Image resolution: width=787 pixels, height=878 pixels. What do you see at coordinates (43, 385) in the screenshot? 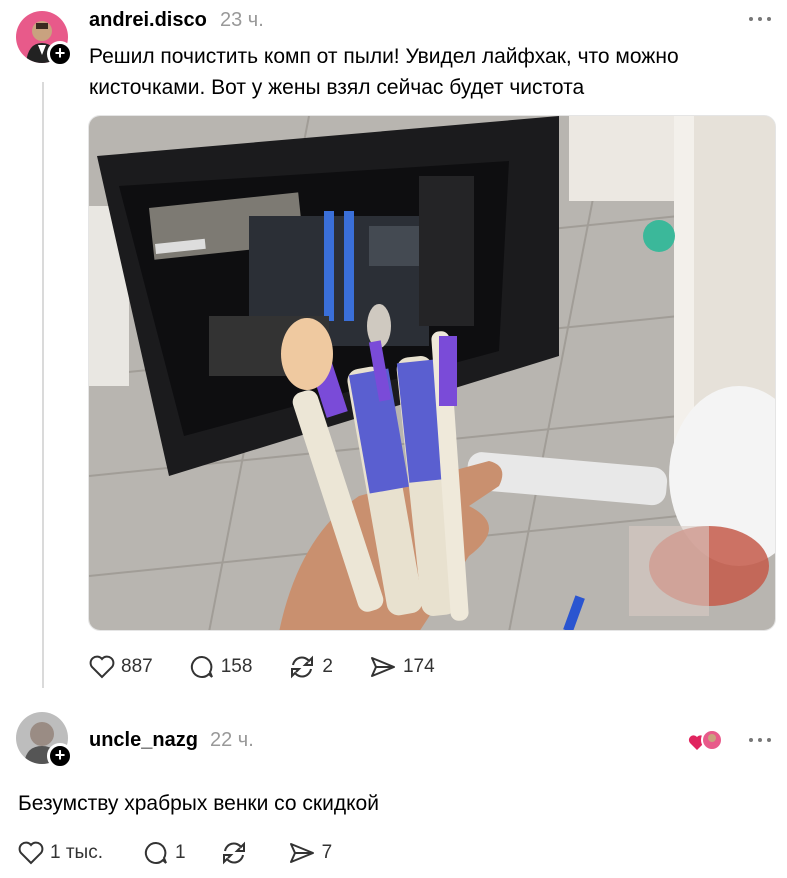
I see `thread-line` at bounding box center [43, 385].